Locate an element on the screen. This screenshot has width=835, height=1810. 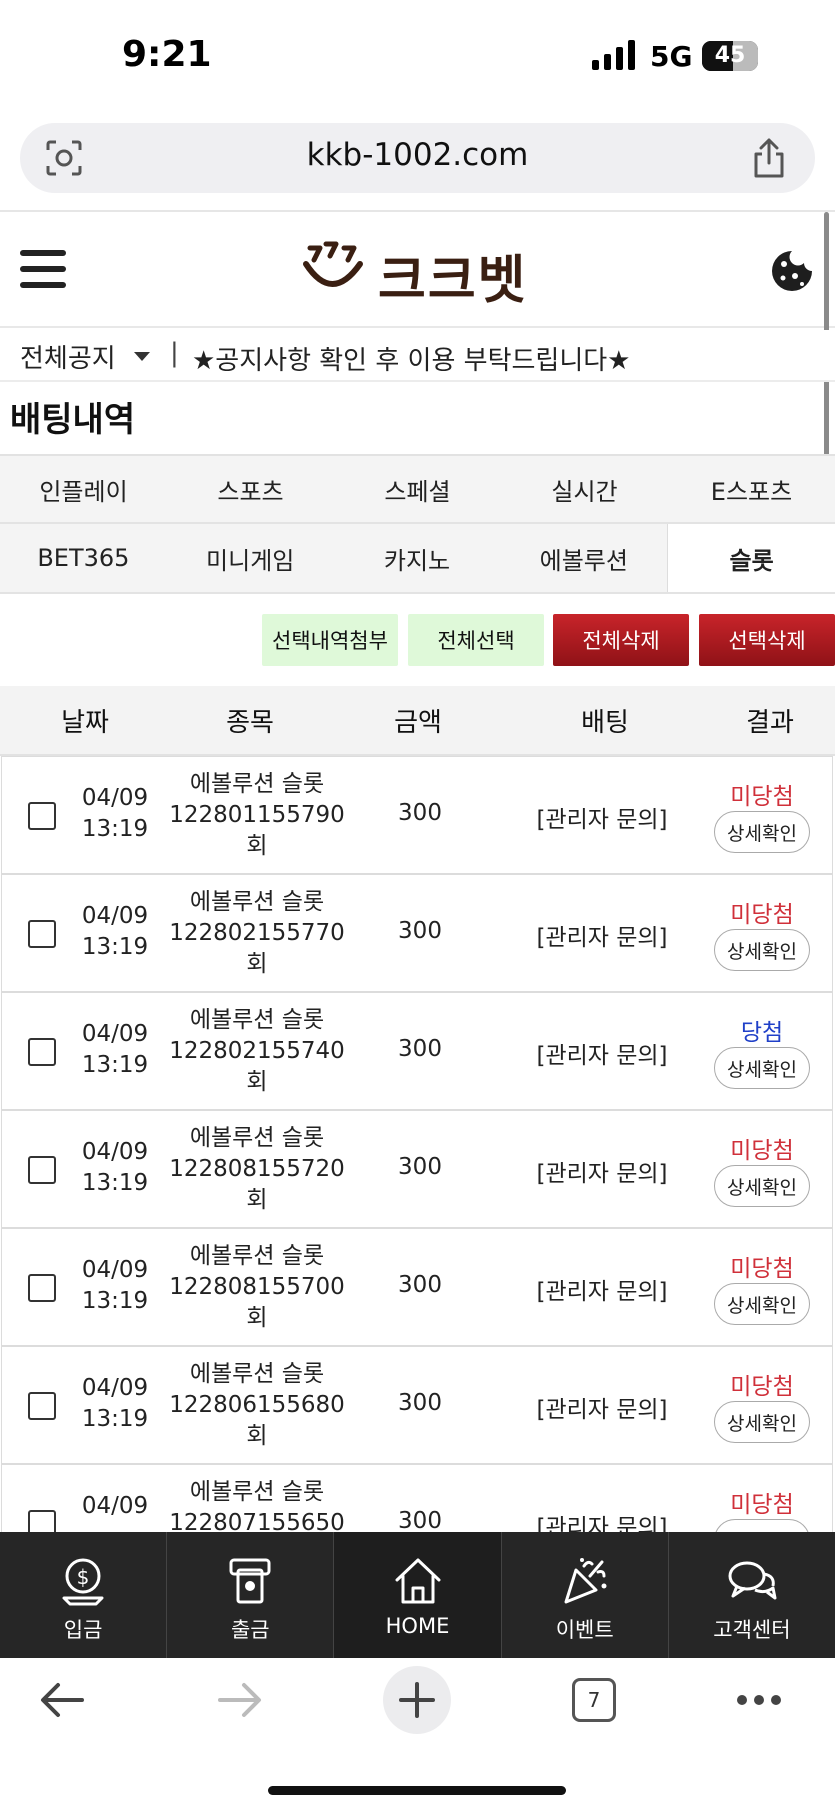
tab-live: 실시간 is located at coordinates (584, 489).